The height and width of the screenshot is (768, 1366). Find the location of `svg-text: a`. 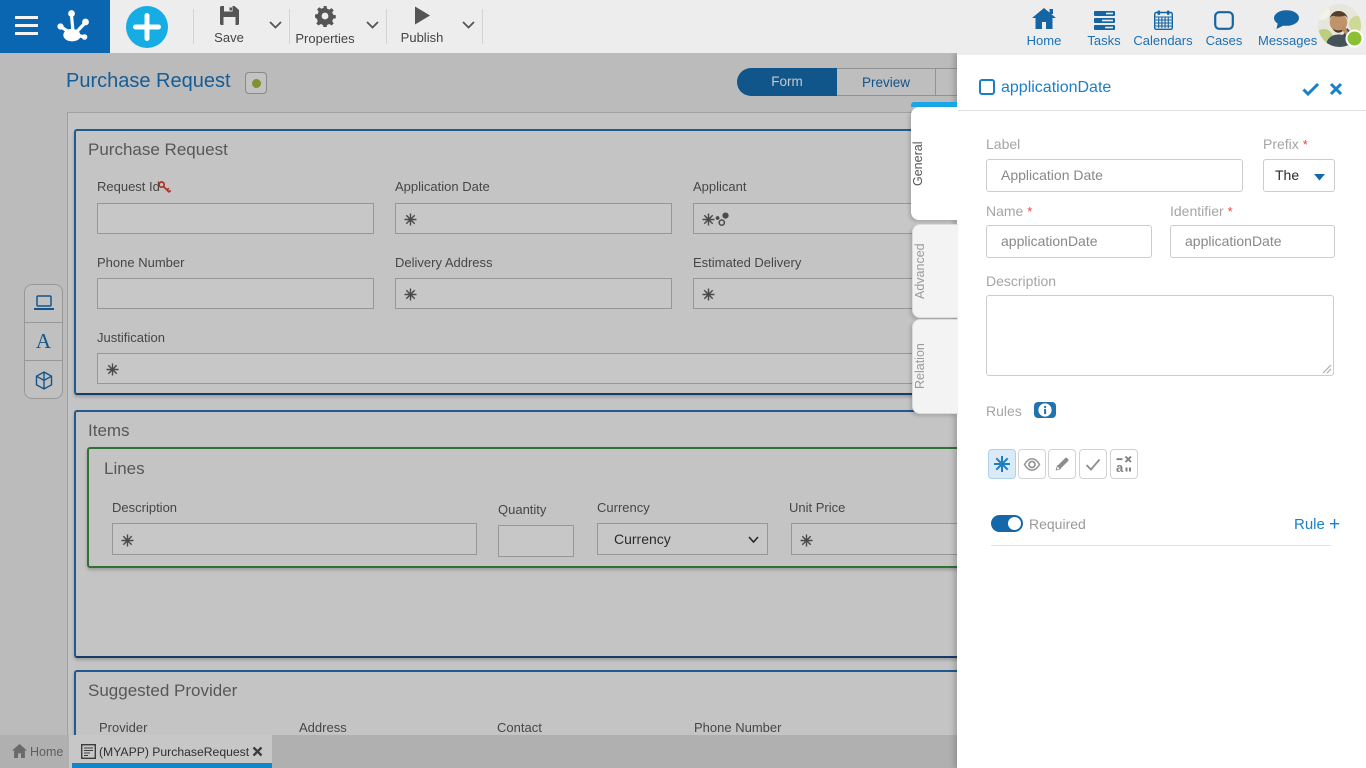

svg-text: a is located at coordinates (1120, 467).